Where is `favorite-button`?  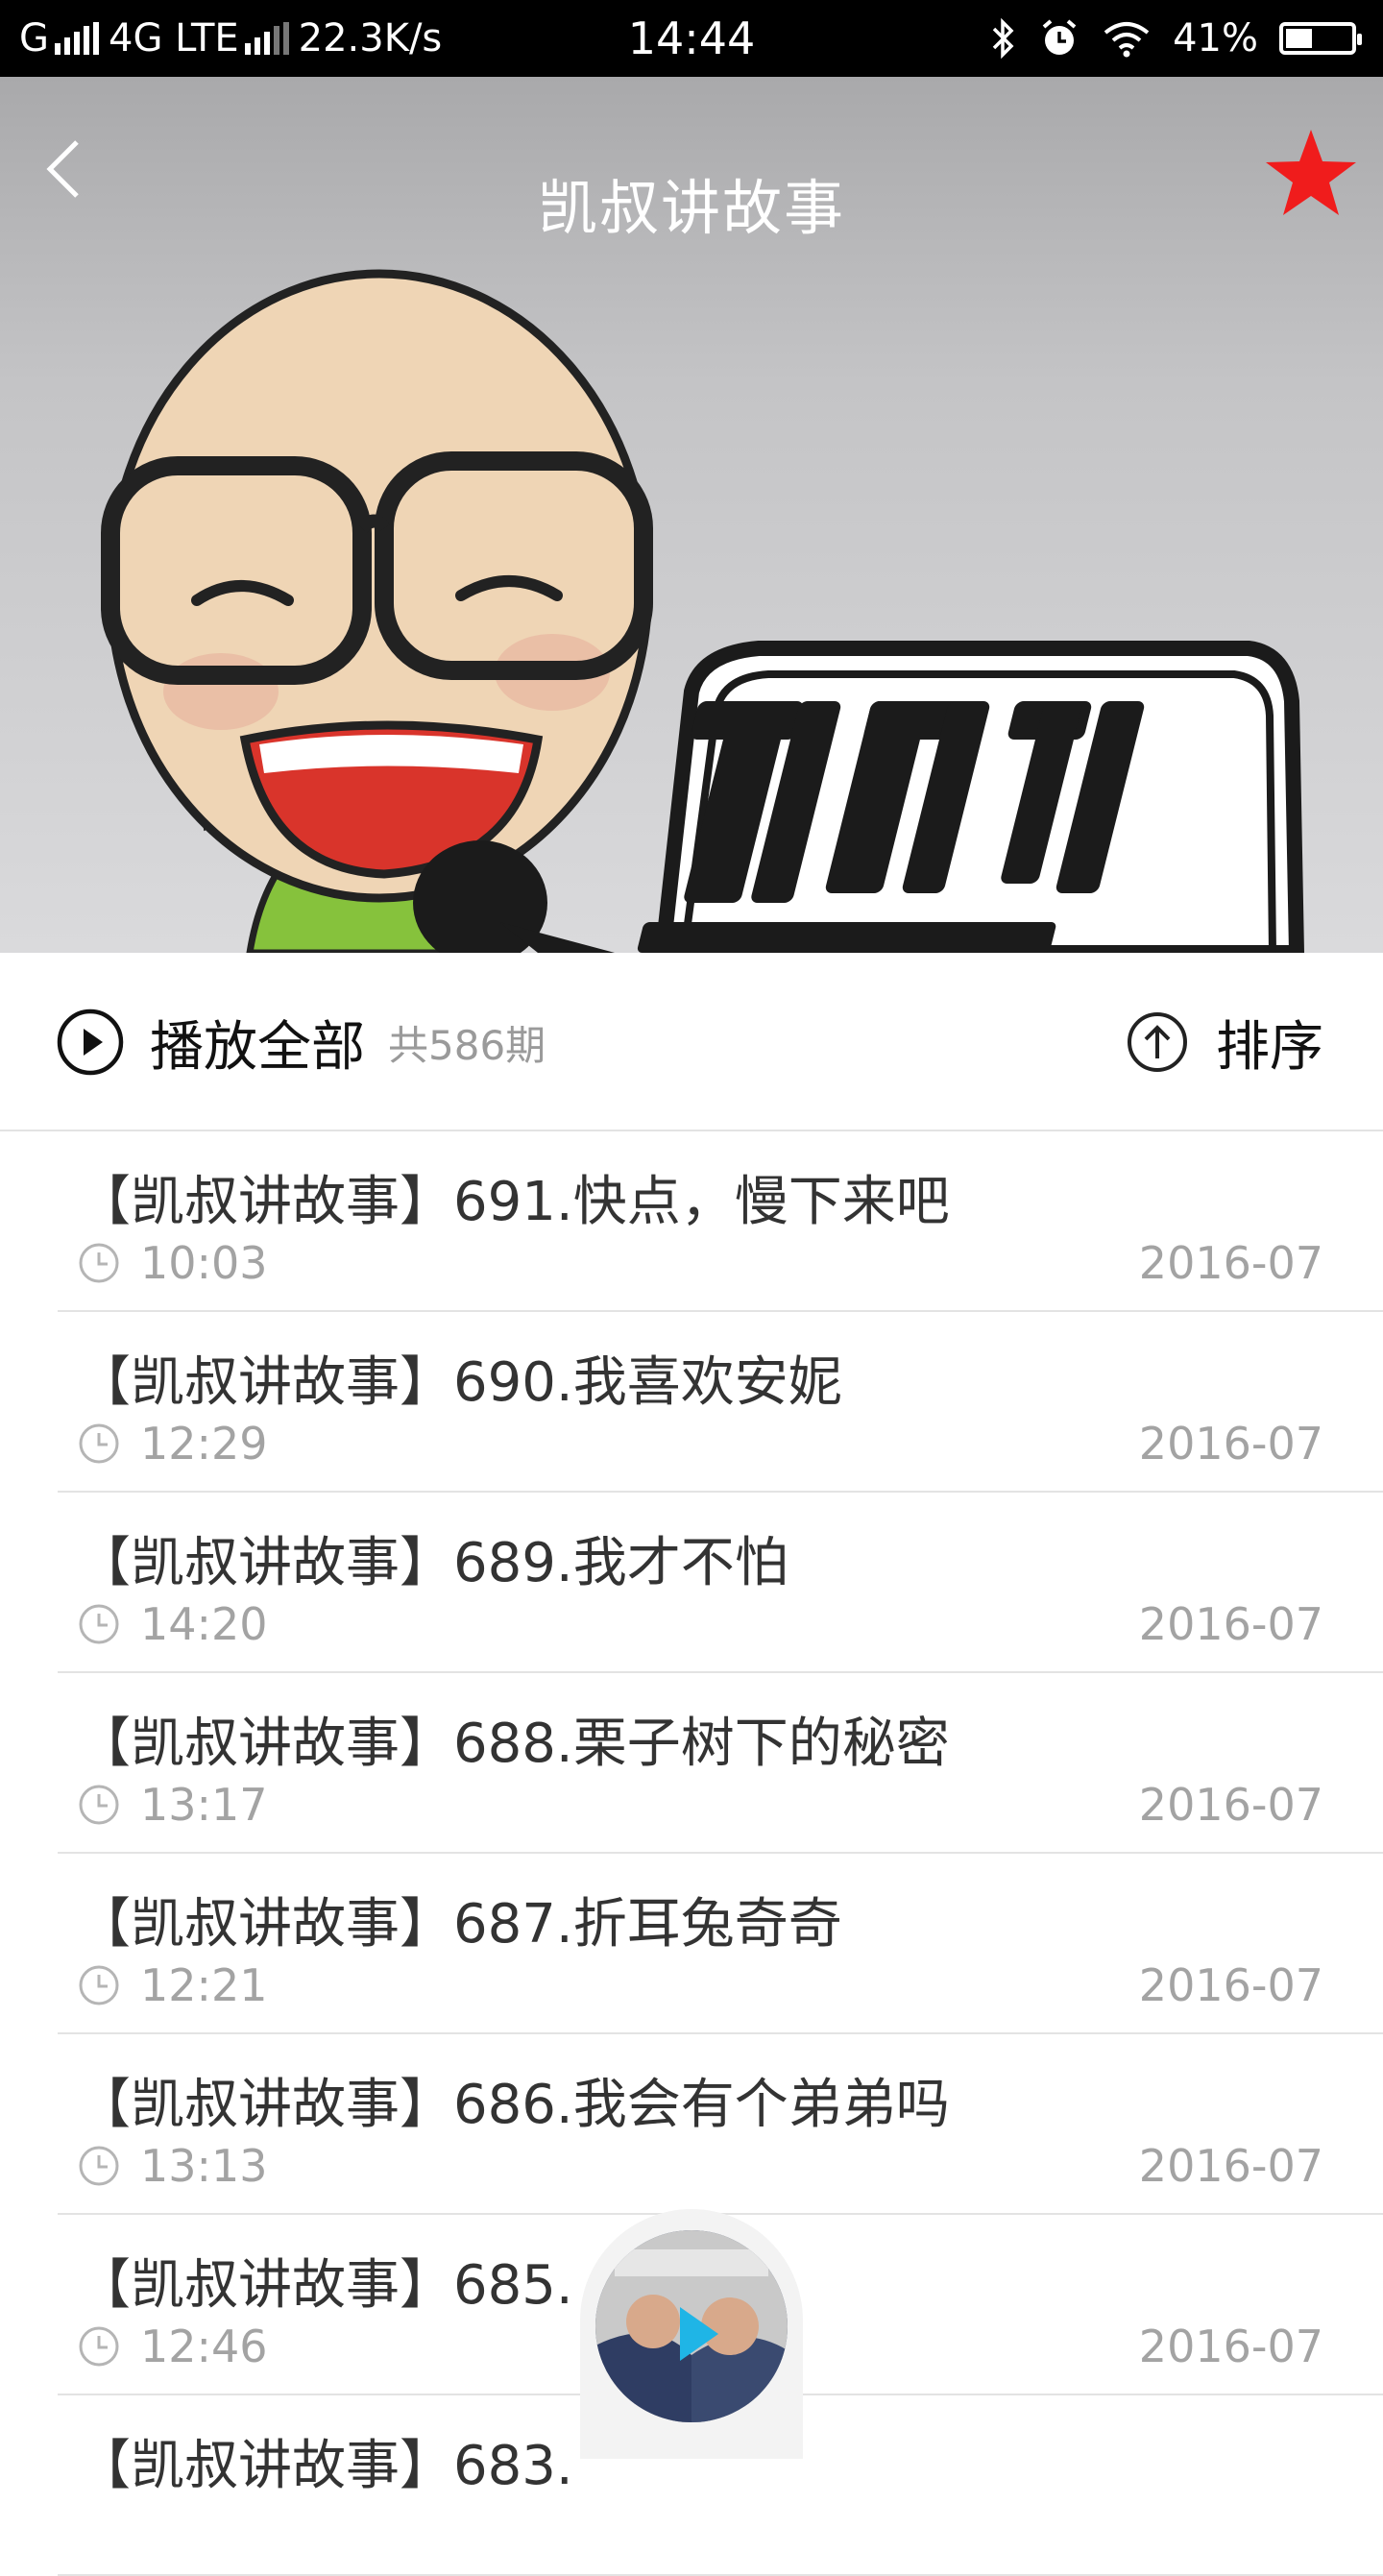
favorite-button is located at coordinates (1311, 173).